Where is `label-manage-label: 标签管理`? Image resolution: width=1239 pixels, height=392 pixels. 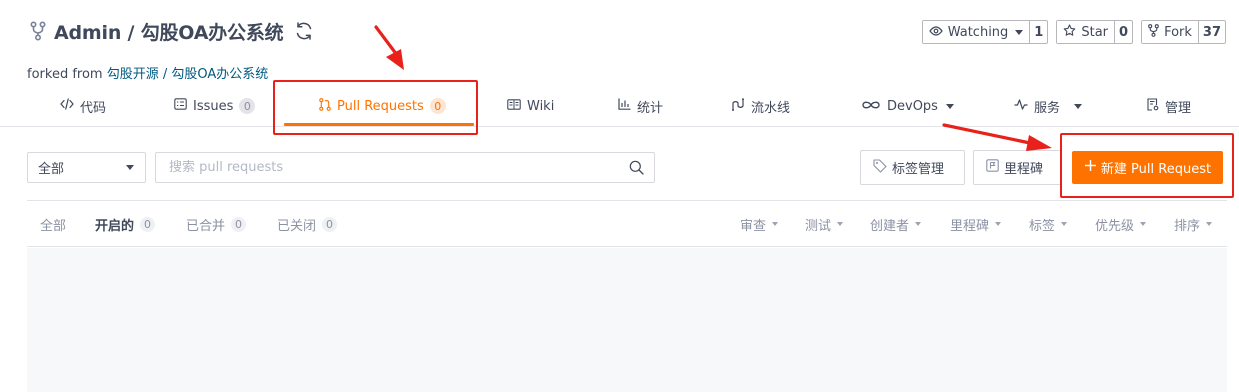 label-manage-label: 标签管理 is located at coordinates (918, 169).